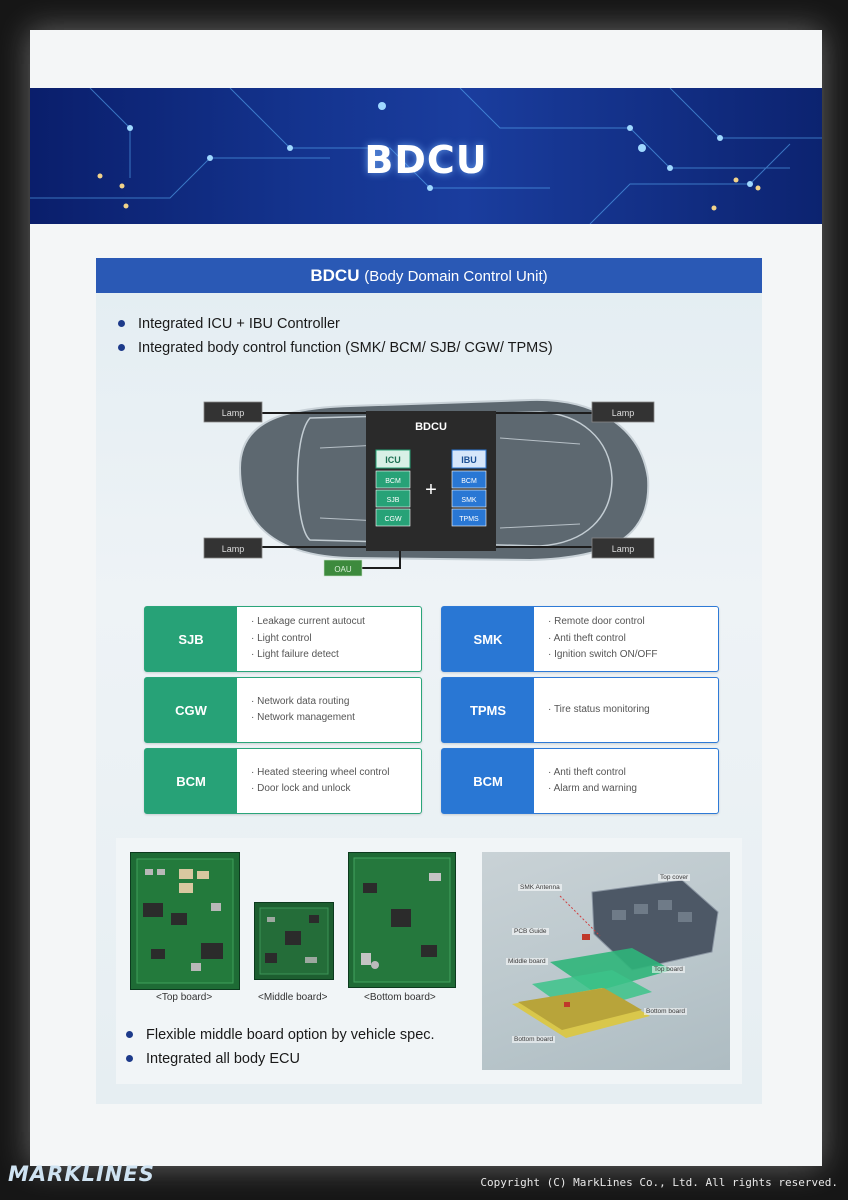 The width and height of the screenshot is (848, 1200). Describe the element at coordinates (294, 941) in the screenshot. I see `middle-board-image` at that location.